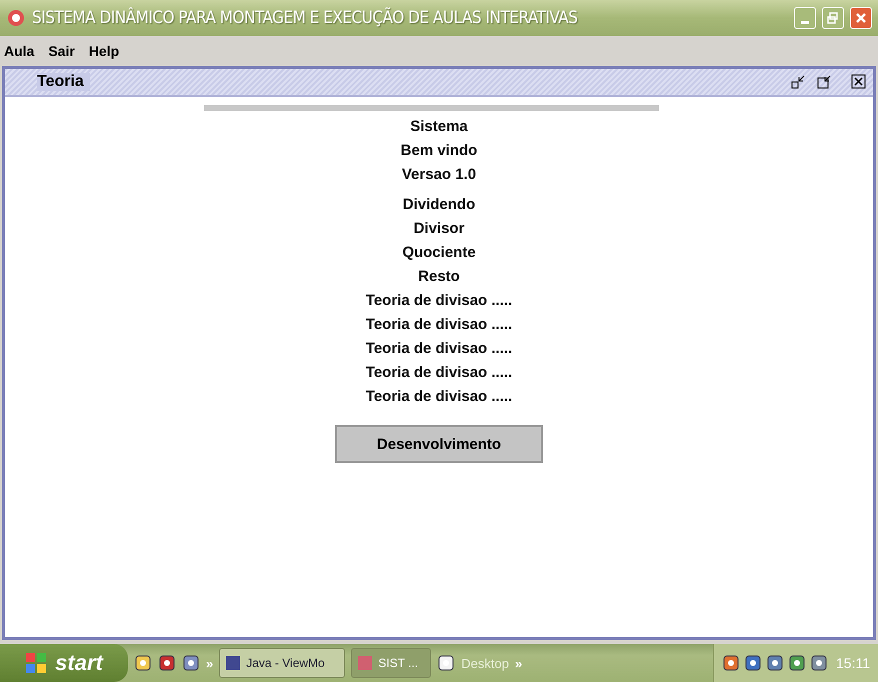 Image resolution: width=878 pixels, height=682 pixels. What do you see at coordinates (439, 277) in the screenshot?
I see `text-line: Resto` at bounding box center [439, 277].